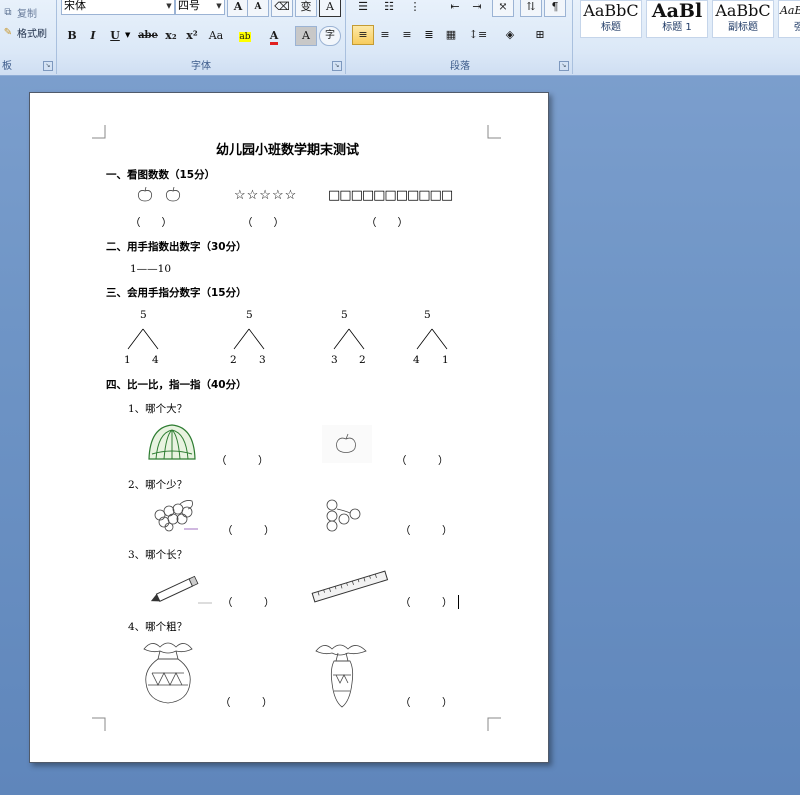 The image size is (800, 795). What do you see at coordinates (306, 36) in the screenshot?
I see `char-shading-button: A` at bounding box center [306, 36].